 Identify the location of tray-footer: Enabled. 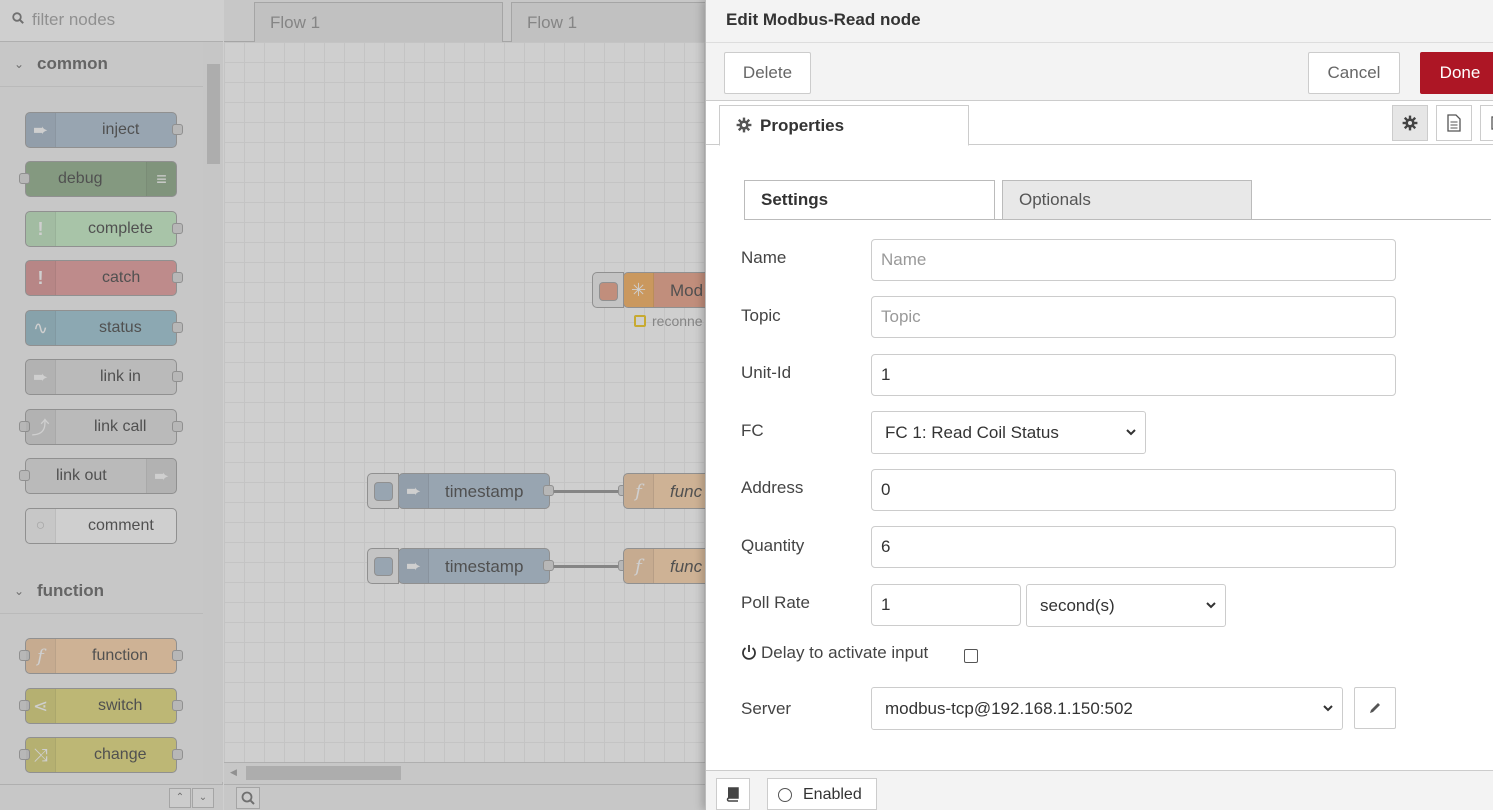
(1099, 790).